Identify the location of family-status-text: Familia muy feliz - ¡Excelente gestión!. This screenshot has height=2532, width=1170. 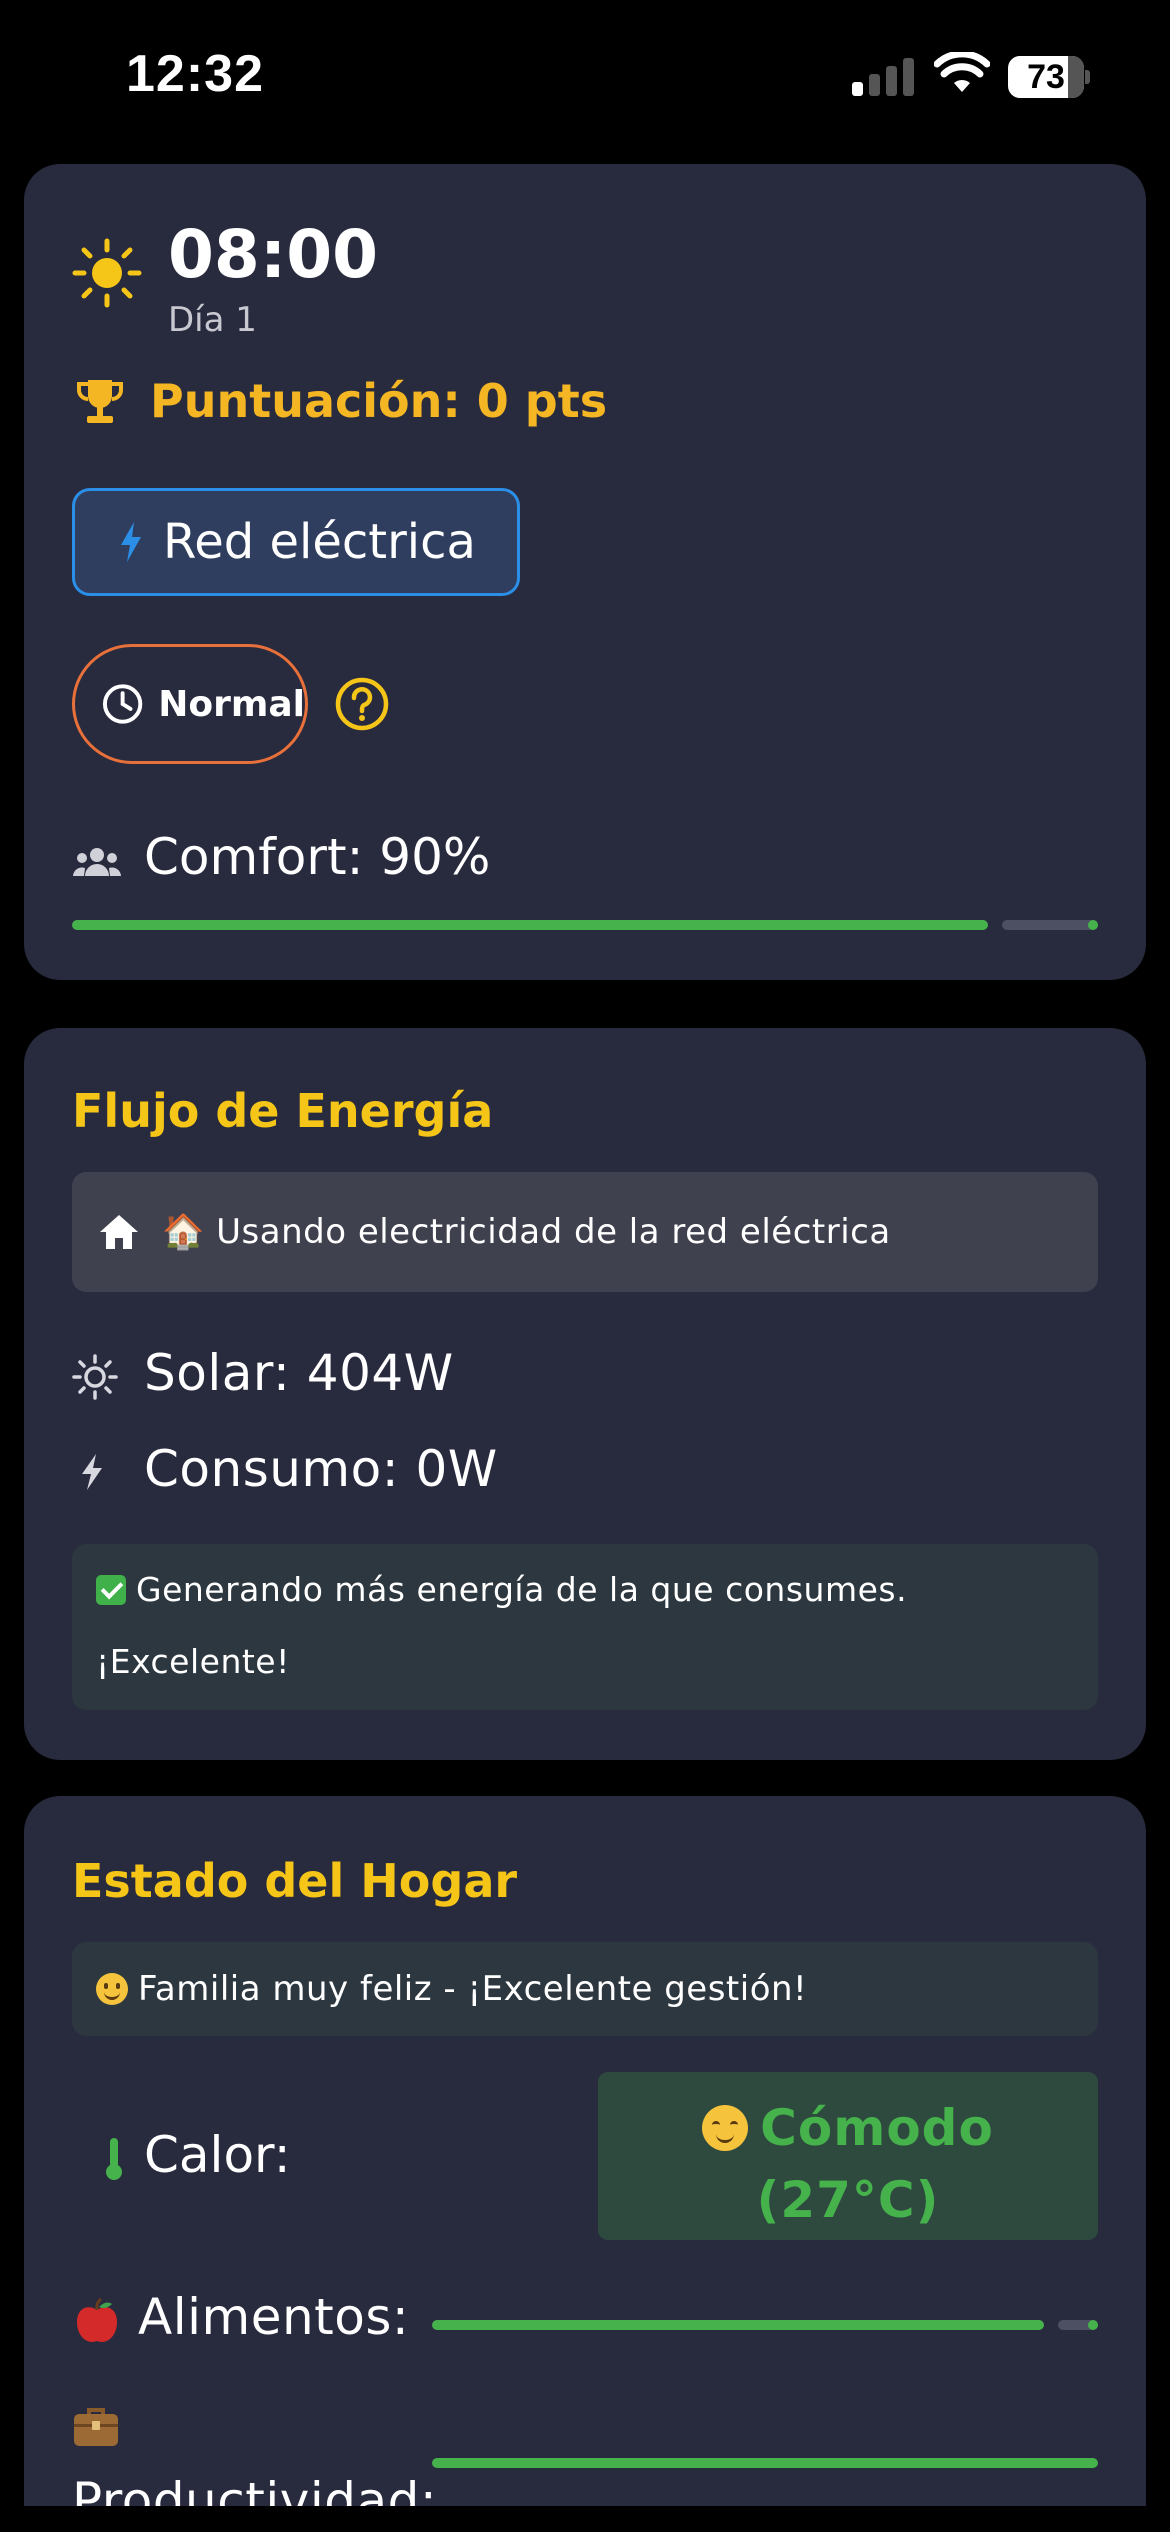
(473, 1989).